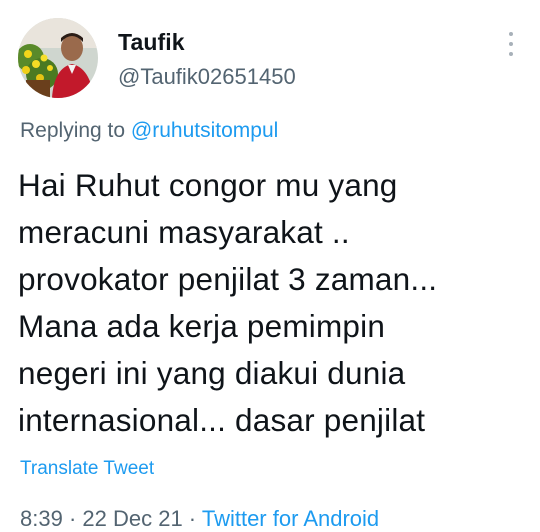 The height and width of the screenshot is (532, 540). I want to click on tweet-text-line: Mana ada kerja pemimpin, so click(202, 326).